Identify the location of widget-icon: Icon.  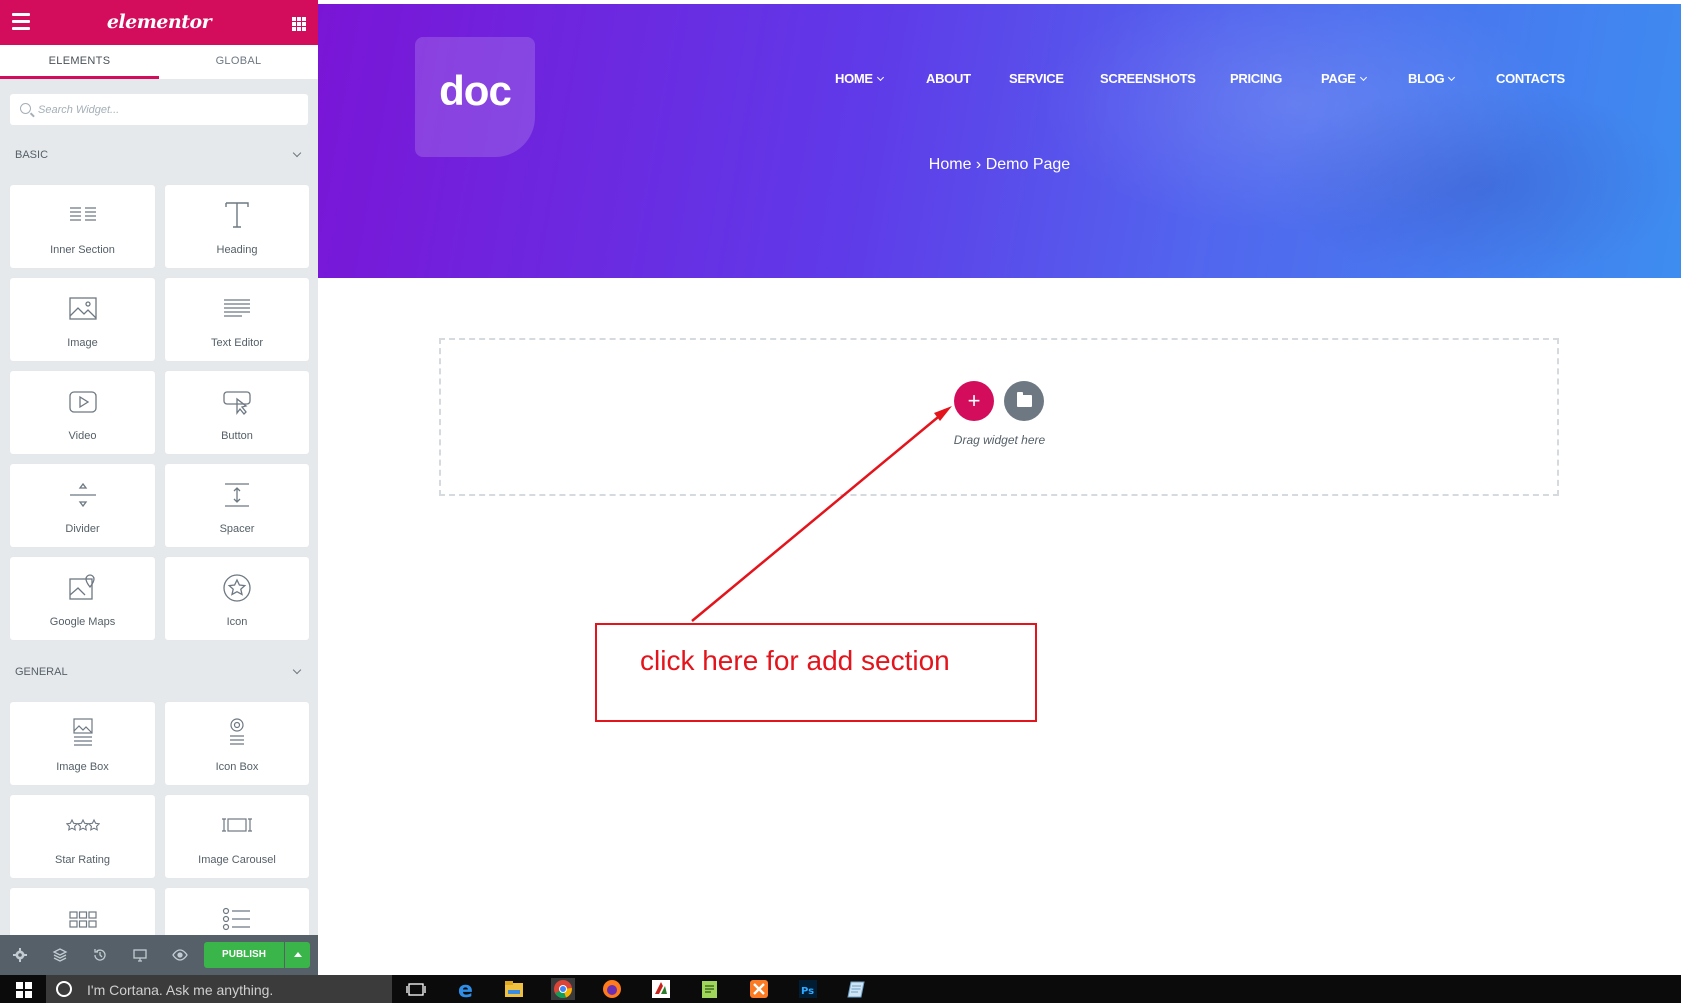
(237, 598).